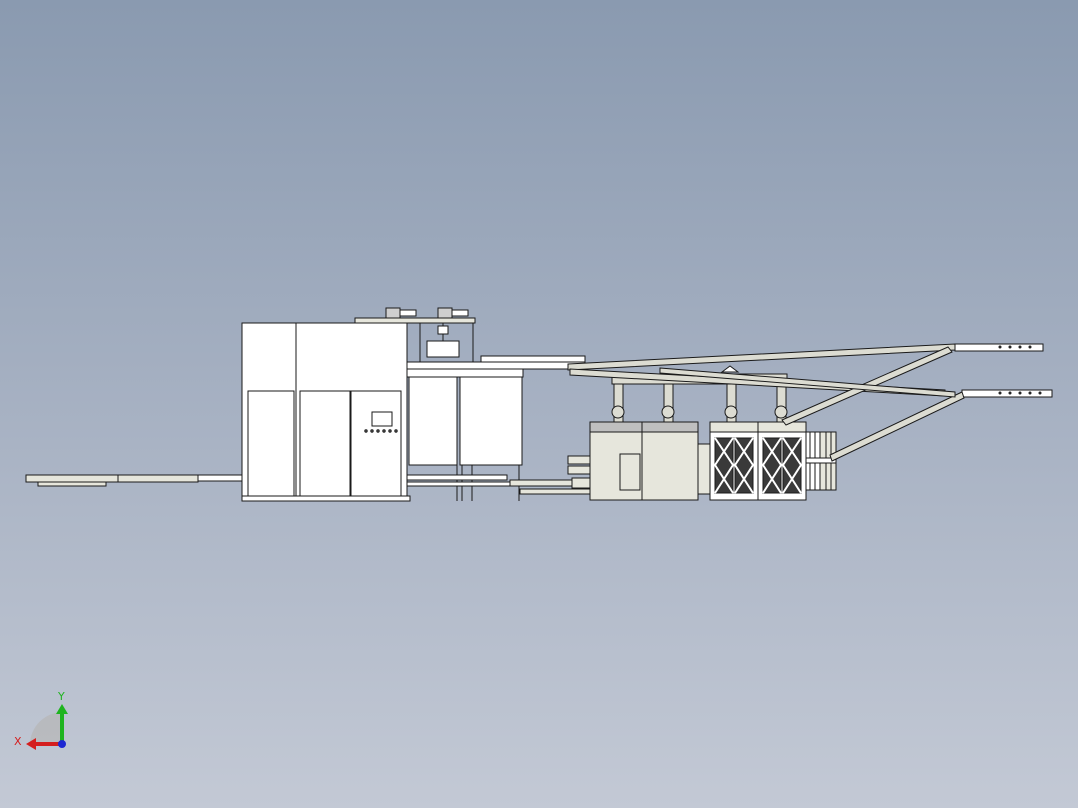  I want to click on z-axis-dot, so click(62, 744).